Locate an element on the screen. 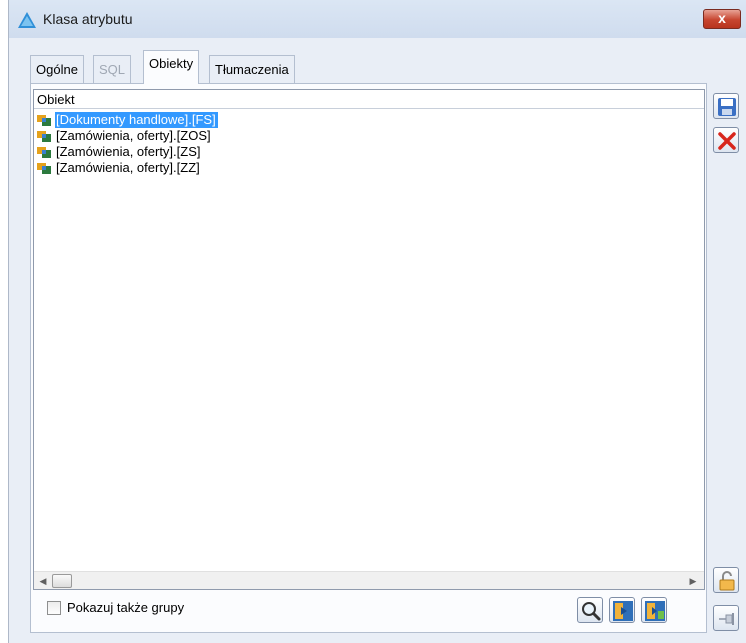 This screenshot has width=746, height=643. save-button is located at coordinates (726, 106).